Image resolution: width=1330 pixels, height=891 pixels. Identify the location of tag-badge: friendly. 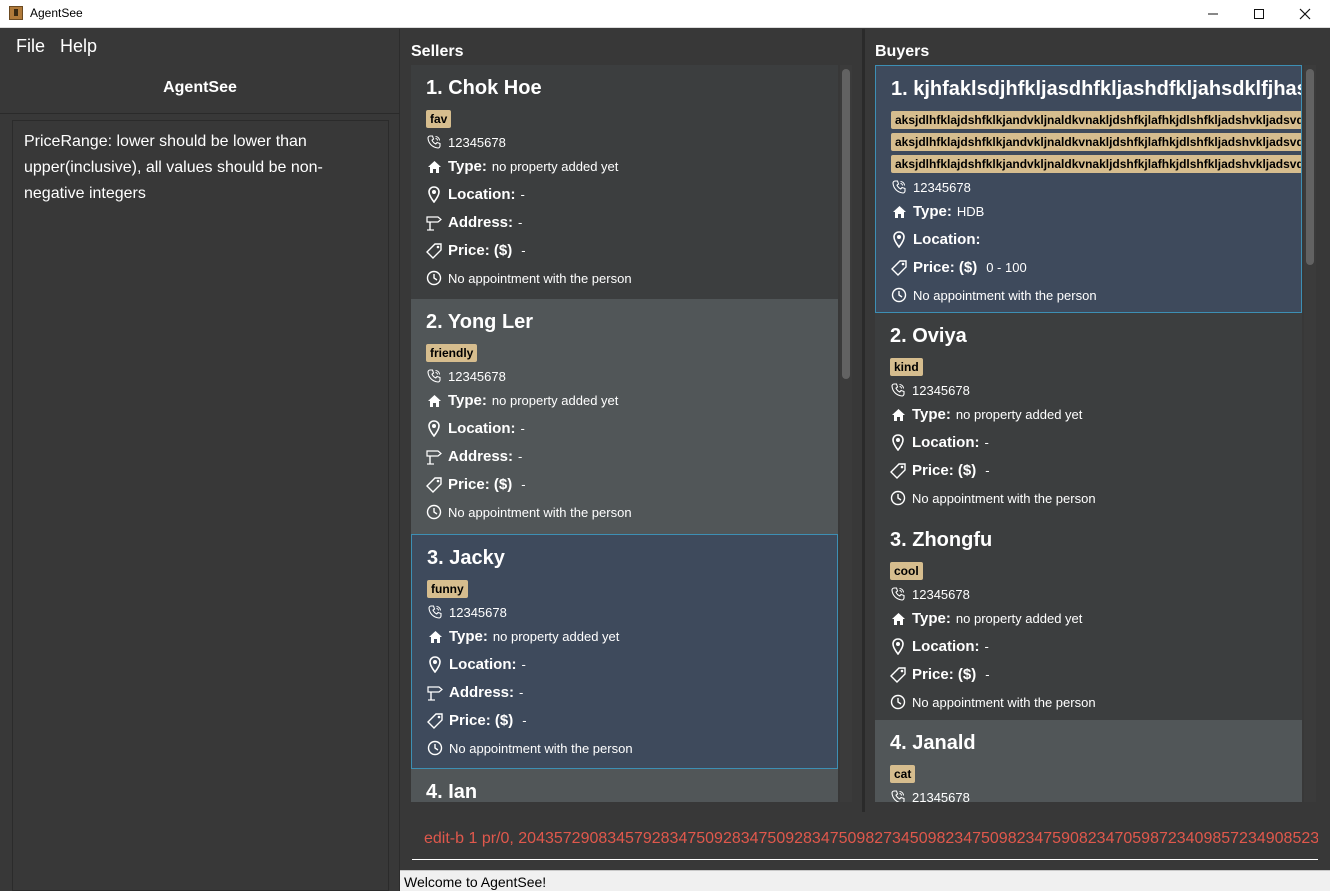
(452, 353).